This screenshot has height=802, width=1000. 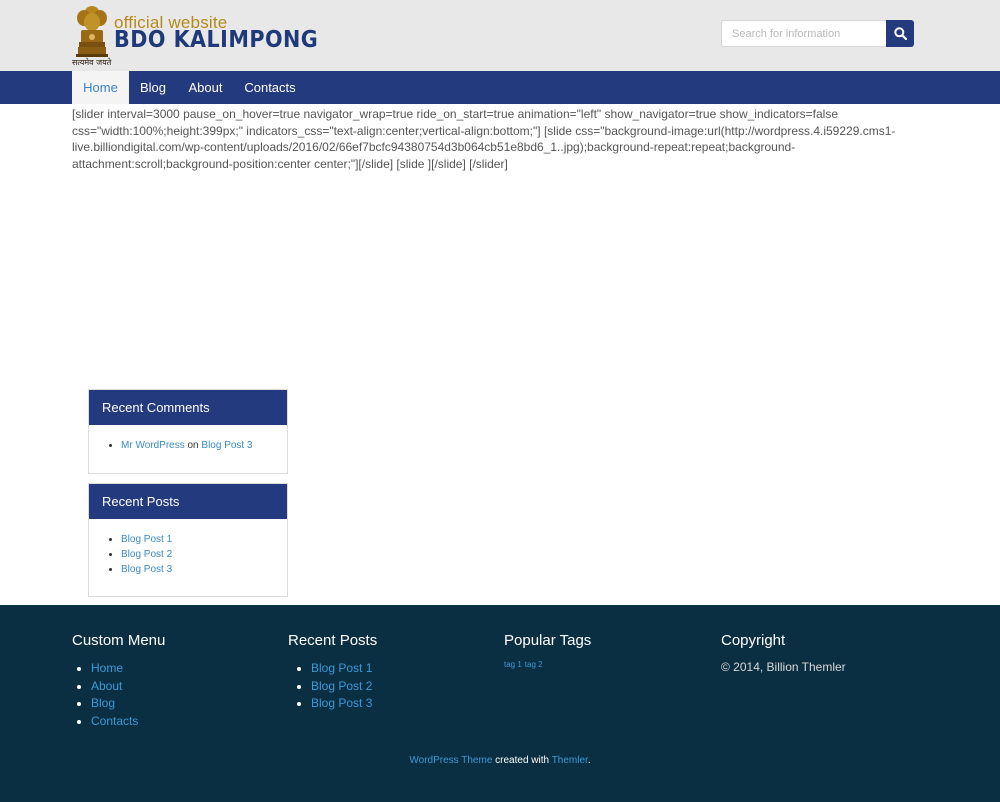 I want to click on credit-end-text: ., so click(x=589, y=760).